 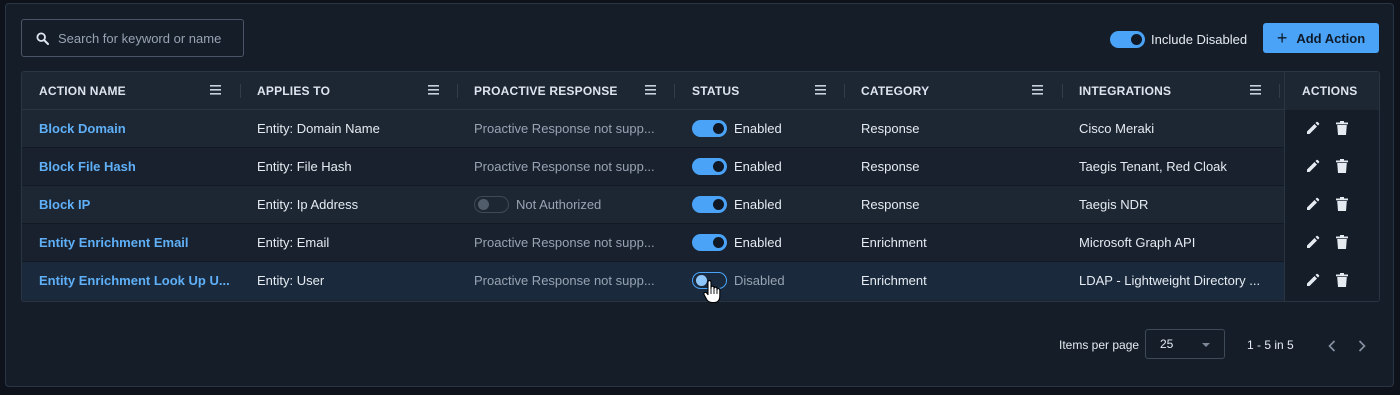 I want to click on caret-down-icon, so click(x=1206, y=345).